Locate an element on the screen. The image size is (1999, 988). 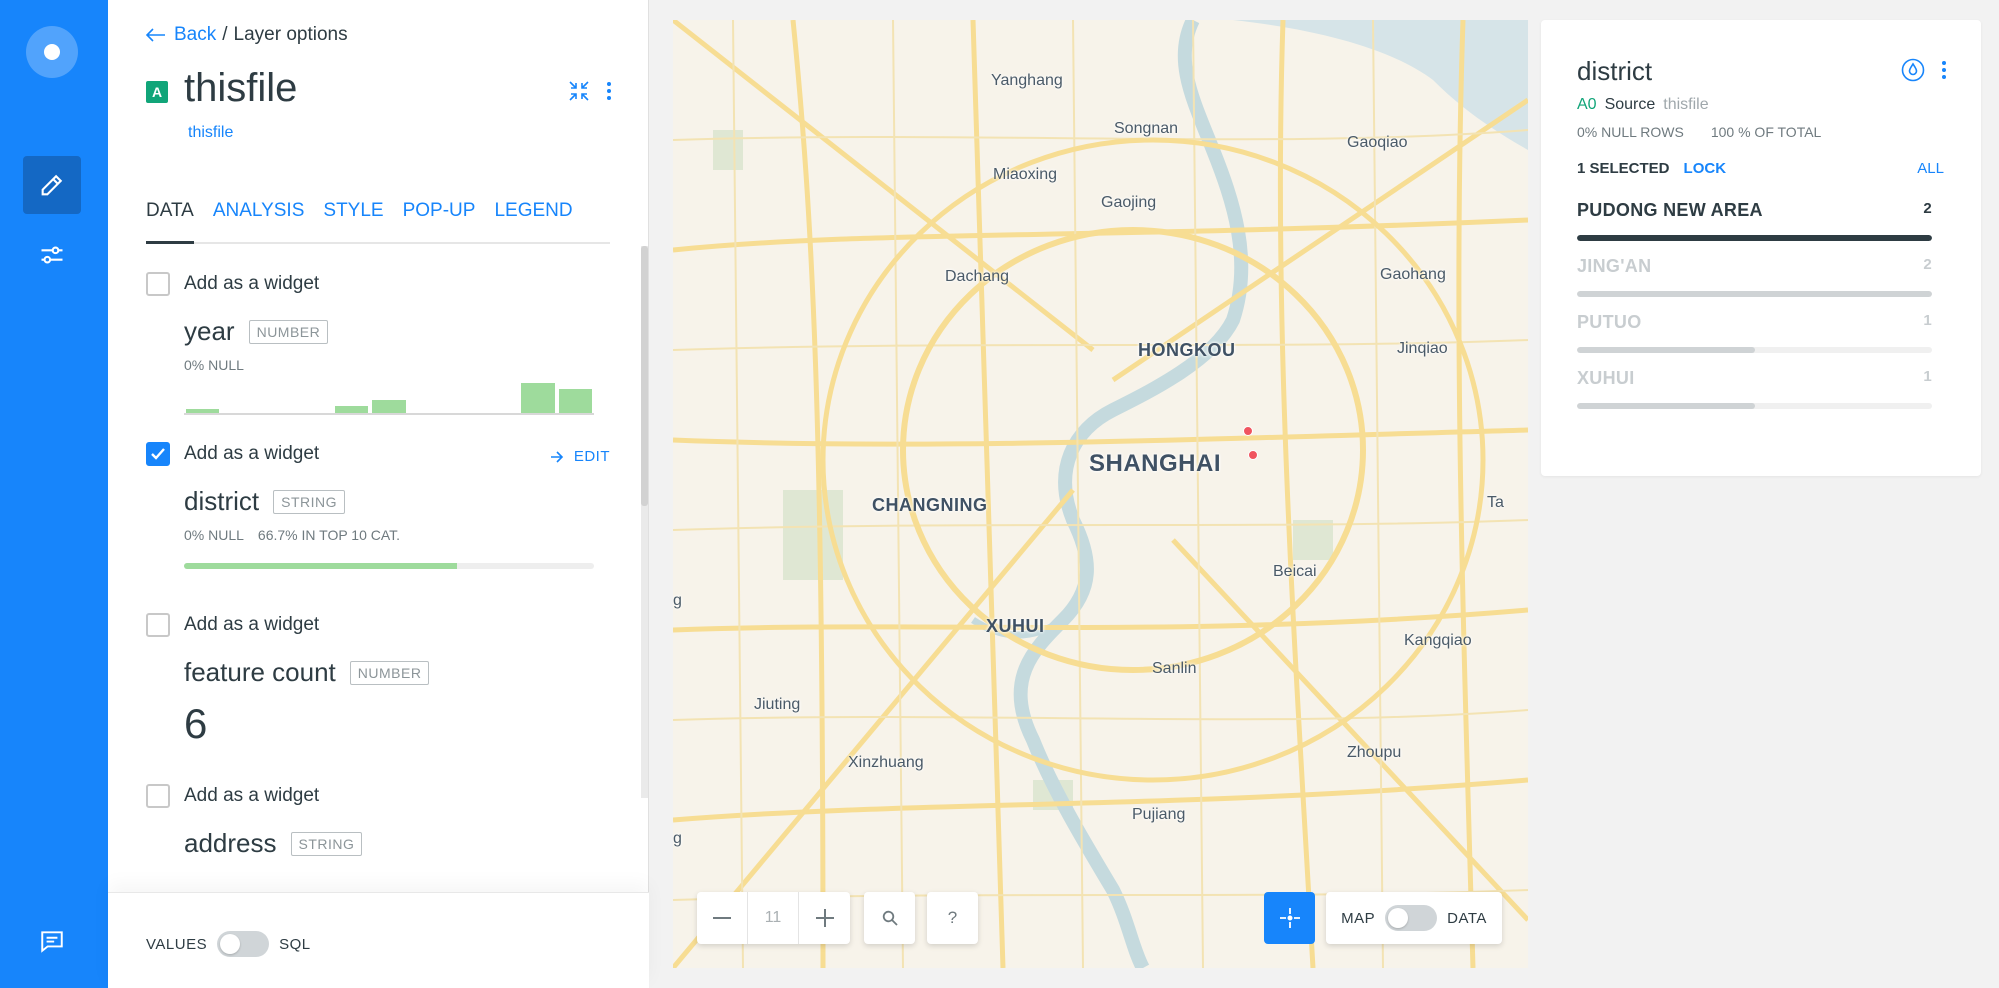
sliders-icon is located at coordinates (52, 255).